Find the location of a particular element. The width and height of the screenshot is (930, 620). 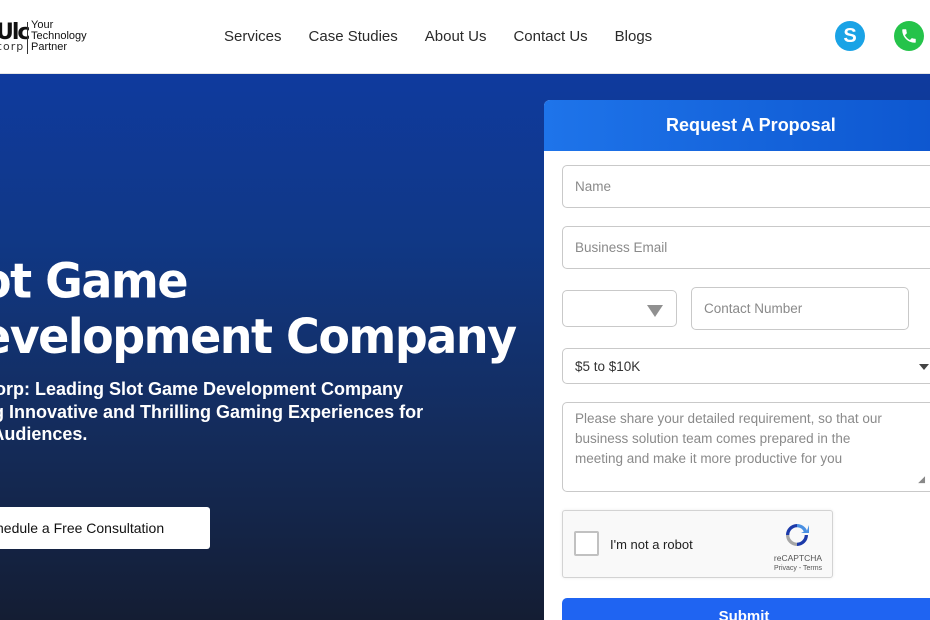

country-code-select is located at coordinates (619, 308).